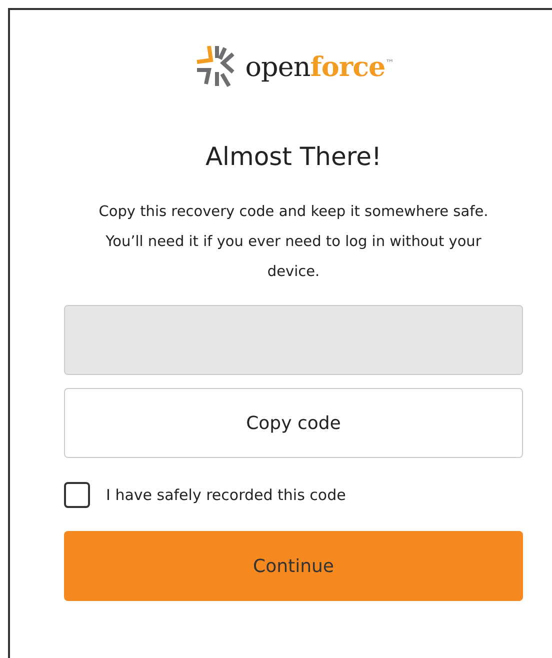 Image resolution: width=552 pixels, height=658 pixels. I want to click on checkbox-label: I have safely recorded this code, so click(226, 495).